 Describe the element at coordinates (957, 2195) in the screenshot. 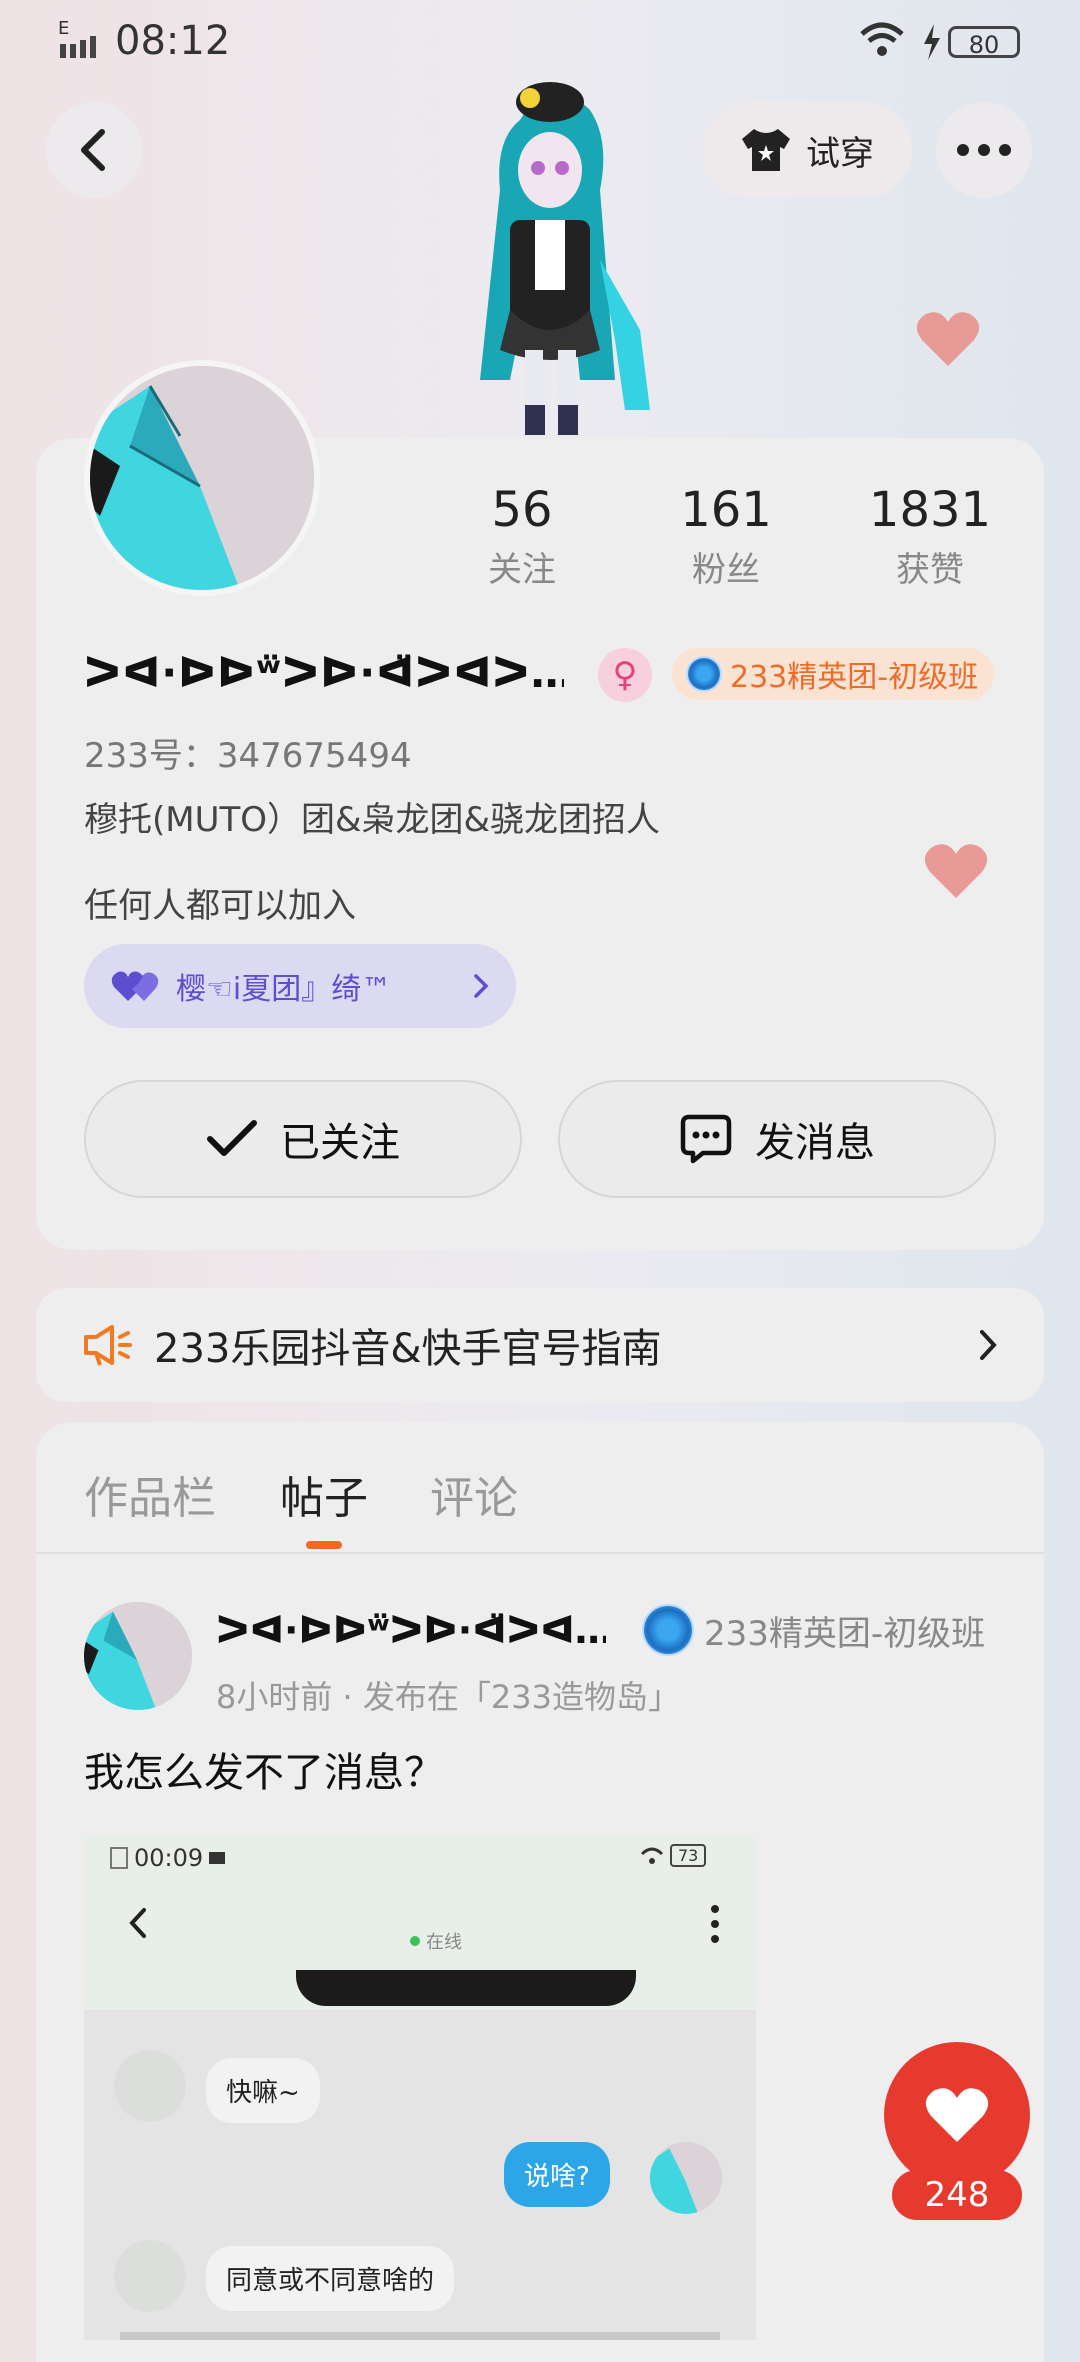

I see `like-count: 248` at that location.